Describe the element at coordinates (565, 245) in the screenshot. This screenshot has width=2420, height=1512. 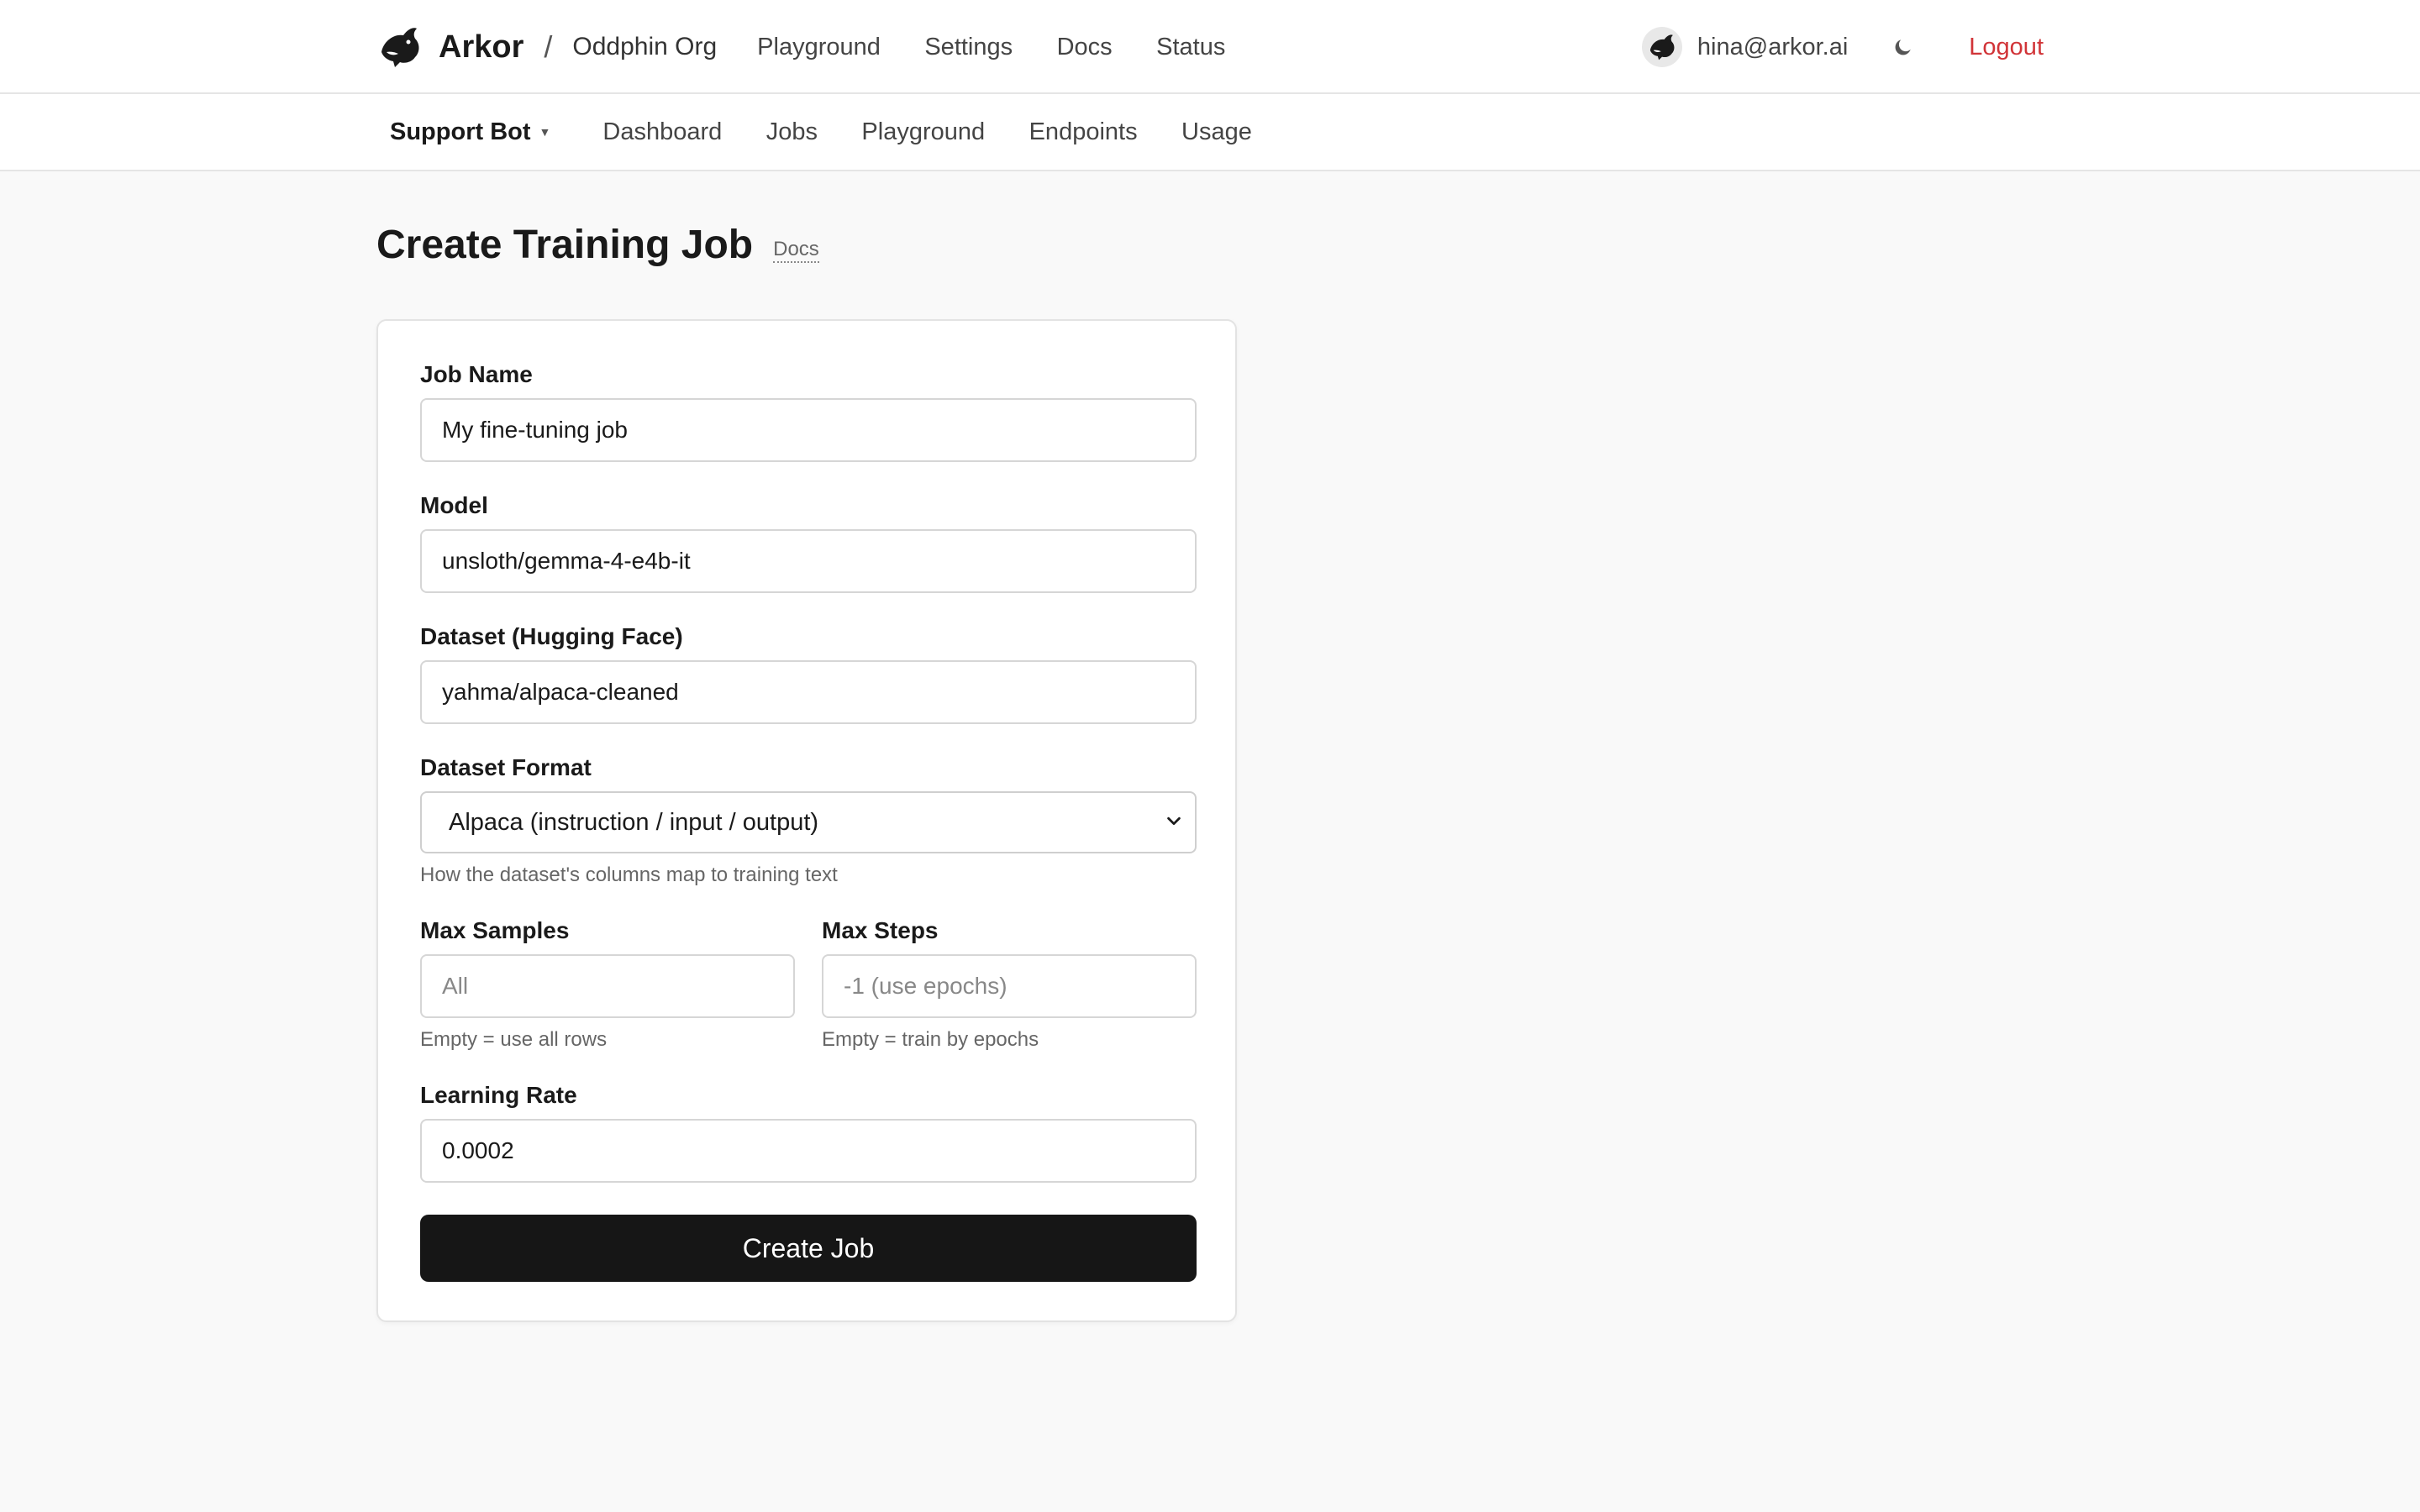
I see `page-title: Create Training Job` at that location.